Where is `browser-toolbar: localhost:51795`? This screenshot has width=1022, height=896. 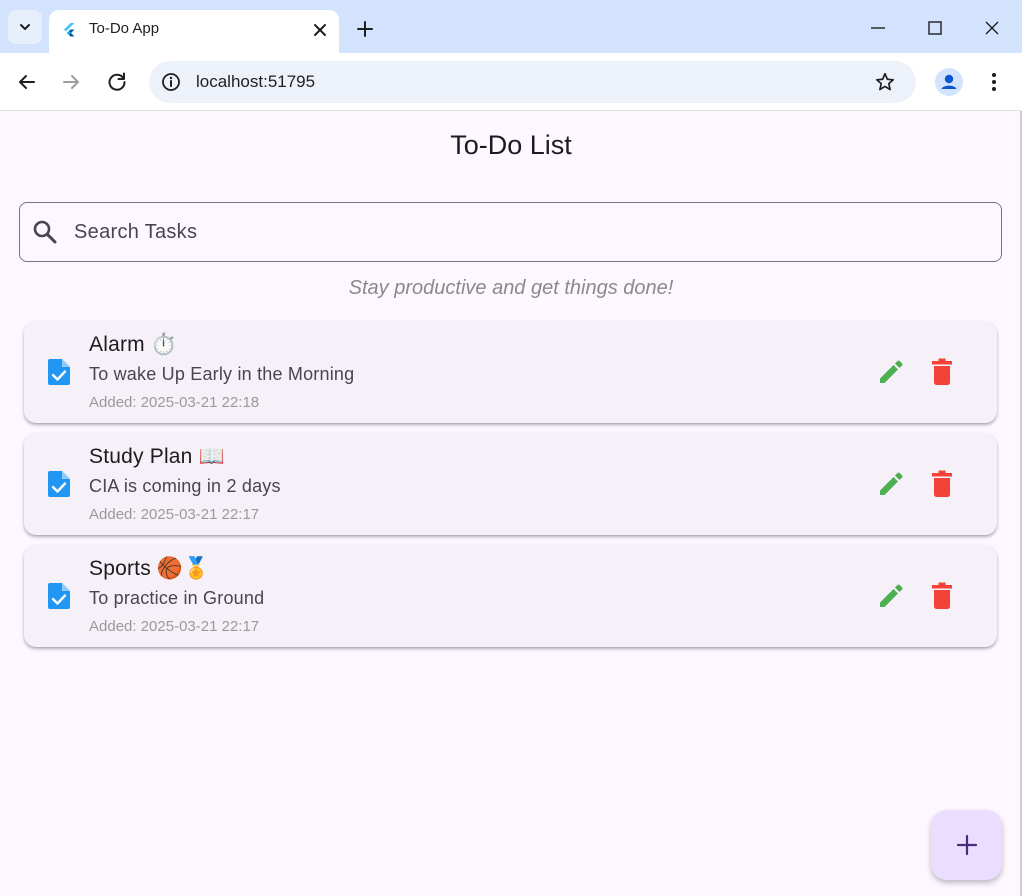 browser-toolbar: localhost:51795 is located at coordinates (511, 82).